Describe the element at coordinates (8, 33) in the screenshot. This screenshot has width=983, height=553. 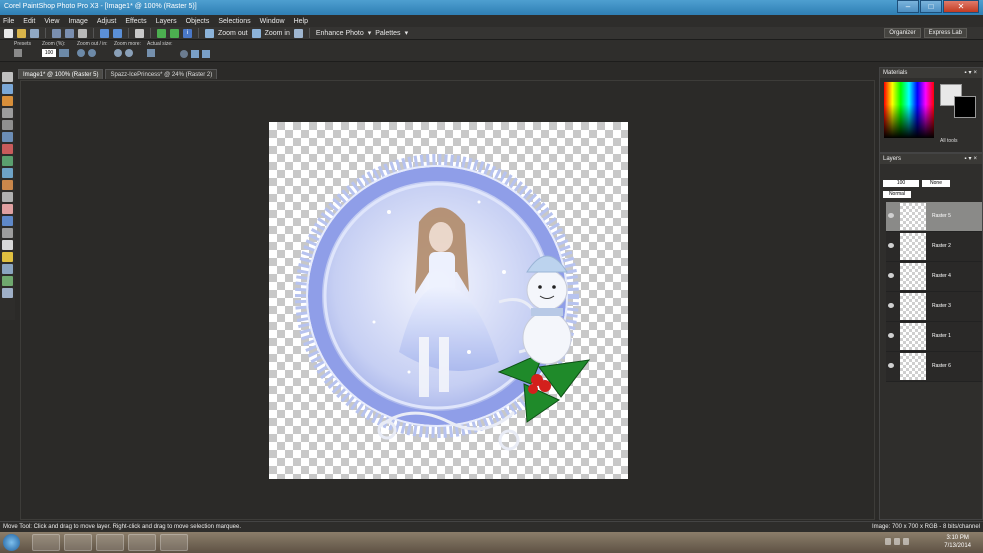
I see `new-file-icon` at that location.